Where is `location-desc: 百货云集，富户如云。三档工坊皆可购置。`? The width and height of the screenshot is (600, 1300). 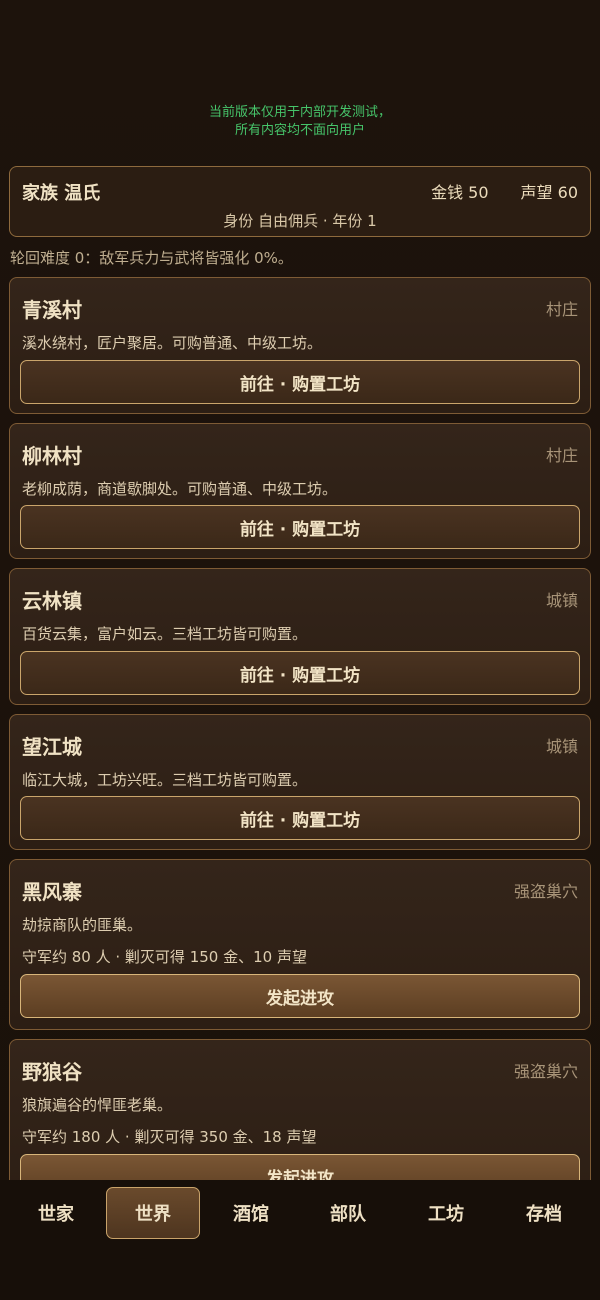
location-desc: 百货云集，富户如云。三档工坊皆可购置。 is located at coordinates (165, 634).